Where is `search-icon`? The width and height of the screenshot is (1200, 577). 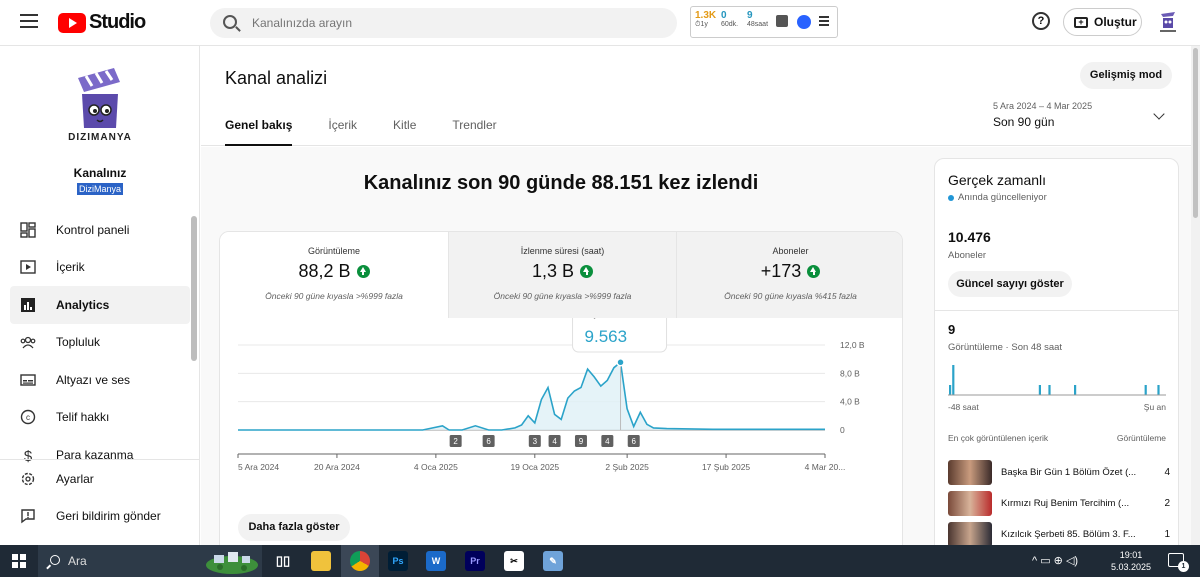
search-icon is located at coordinates (55, 560).